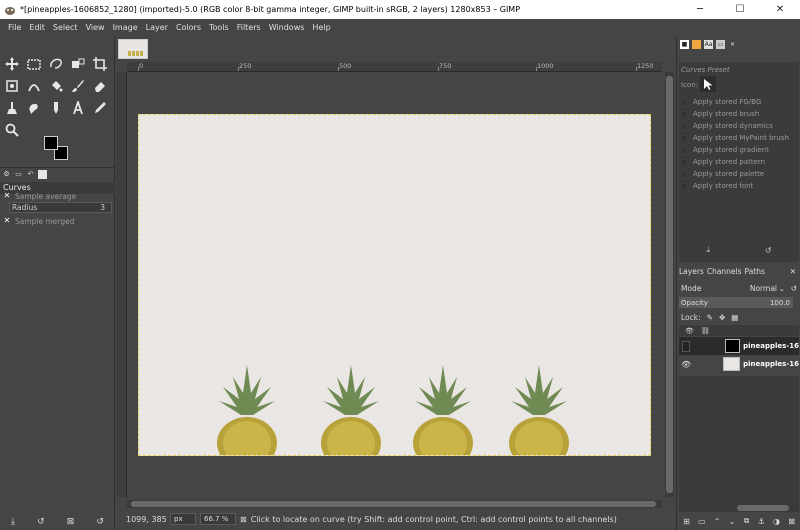 The height and width of the screenshot is (530, 800). What do you see at coordinates (183, 519) in the screenshot?
I see `unit-select: px` at bounding box center [183, 519].